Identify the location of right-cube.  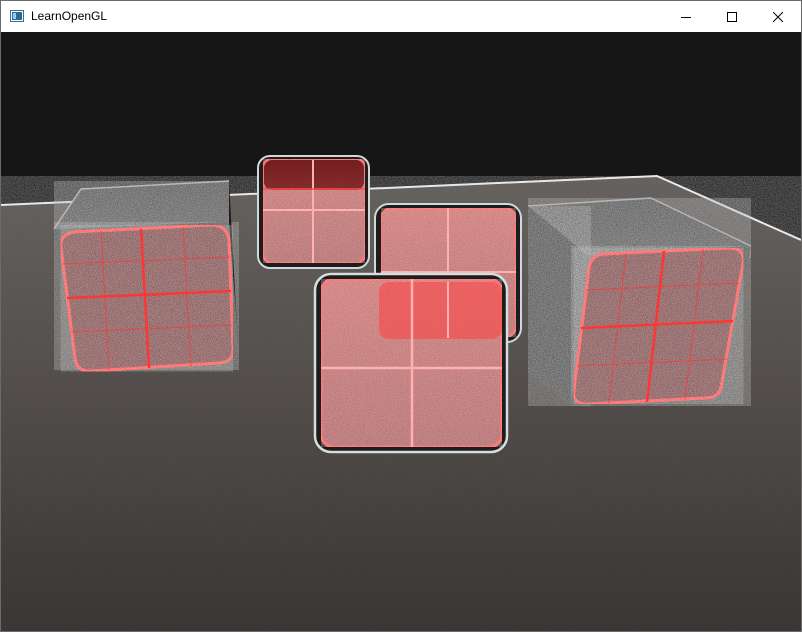
(639, 301).